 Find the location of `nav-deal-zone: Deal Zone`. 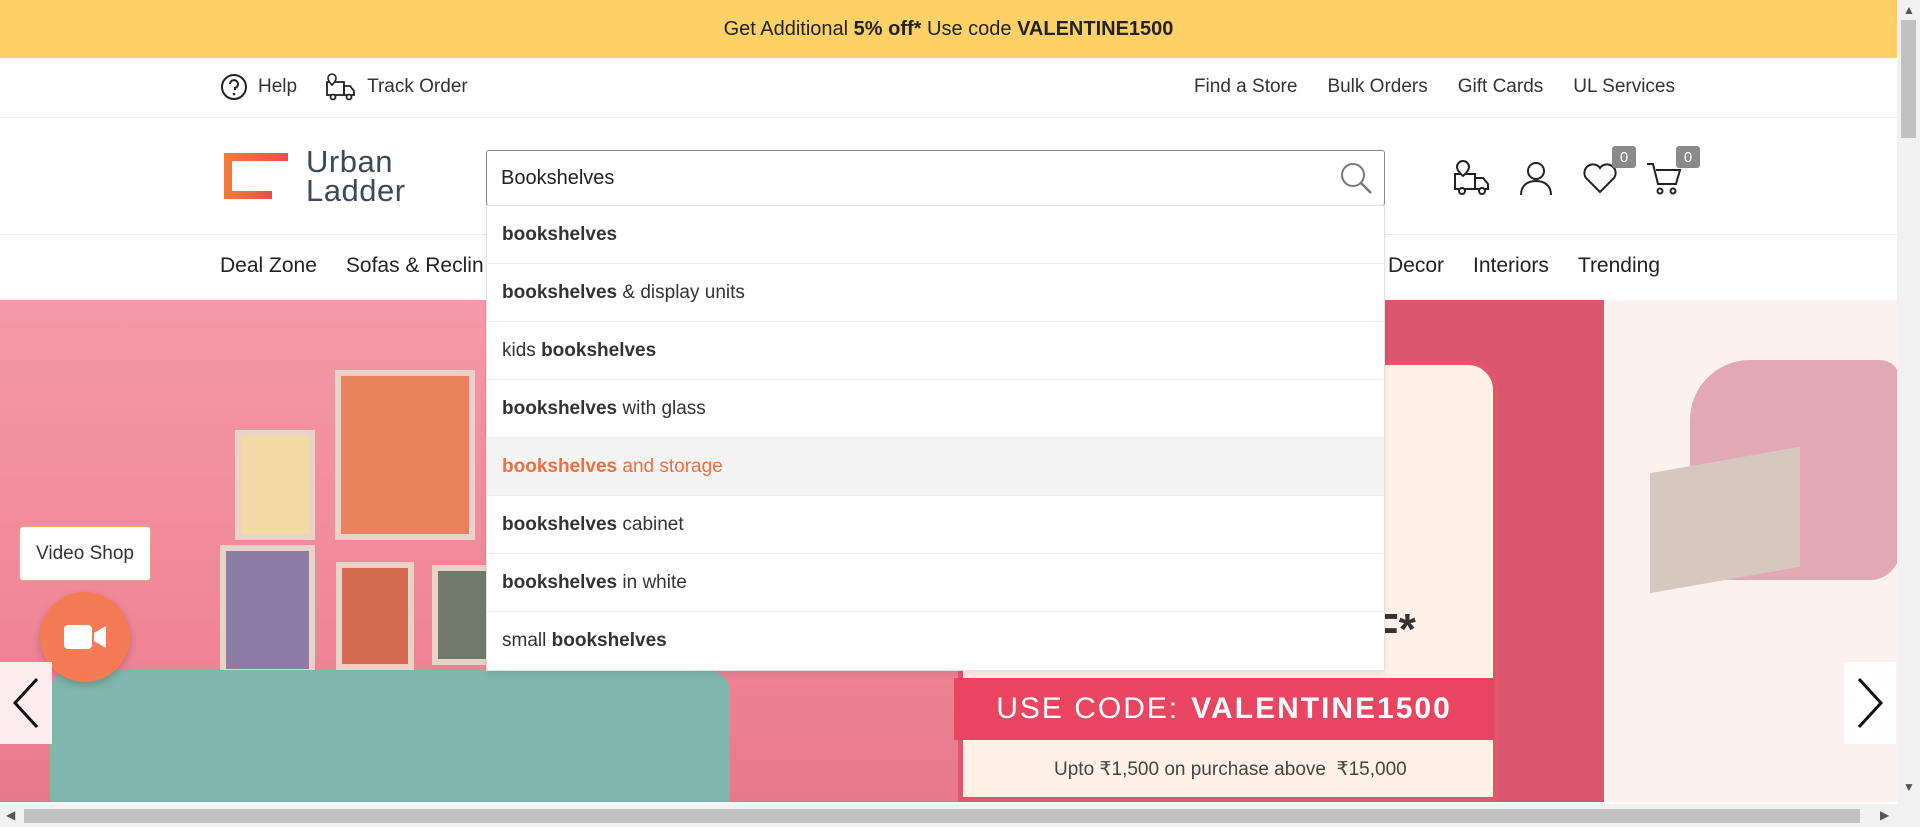

nav-deal-zone: Deal Zone is located at coordinates (268, 266).